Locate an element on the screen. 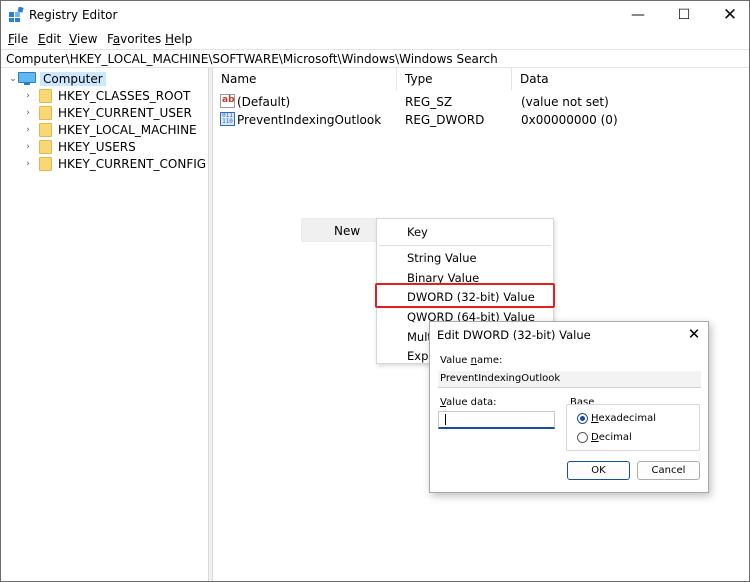  minimize-button: — is located at coordinates (638, 15).